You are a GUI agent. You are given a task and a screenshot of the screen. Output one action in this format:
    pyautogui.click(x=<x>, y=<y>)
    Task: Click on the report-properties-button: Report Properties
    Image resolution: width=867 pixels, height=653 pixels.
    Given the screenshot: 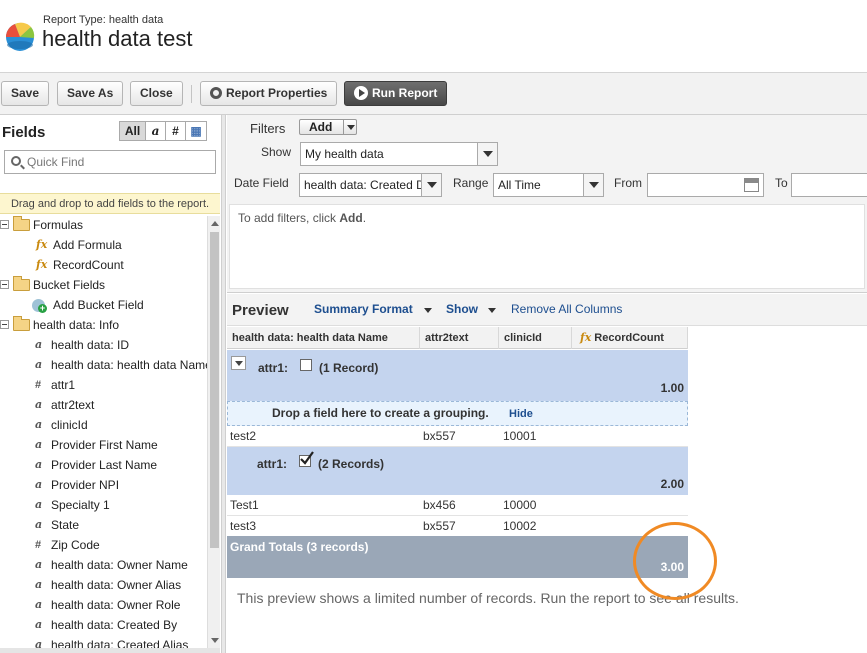 What is the action you would take?
    pyautogui.click(x=269, y=93)
    